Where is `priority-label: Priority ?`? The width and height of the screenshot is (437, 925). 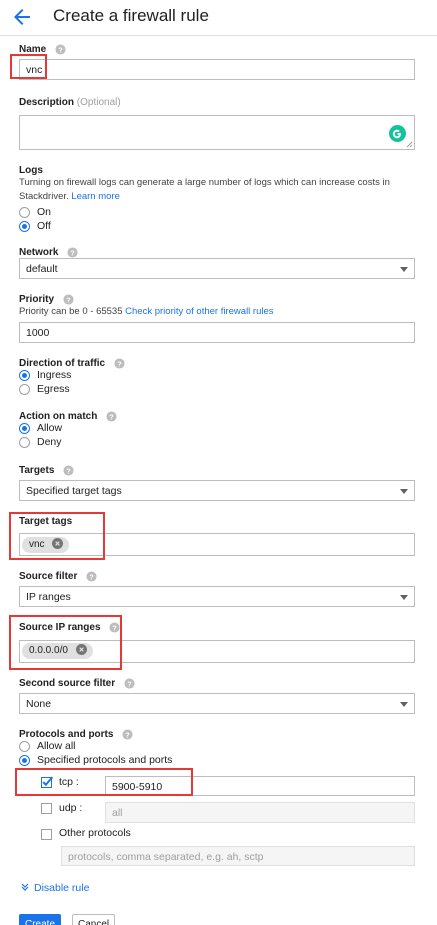
priority-label: Priority ? is located at coordinates (46, 299).